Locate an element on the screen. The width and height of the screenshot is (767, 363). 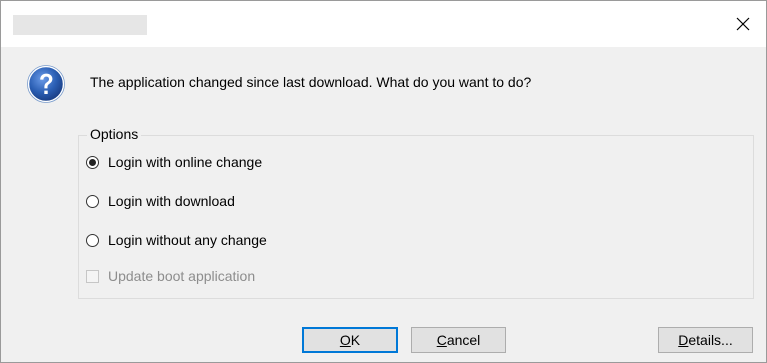
option-label: Login with online change is located at coordinates (185, 162).